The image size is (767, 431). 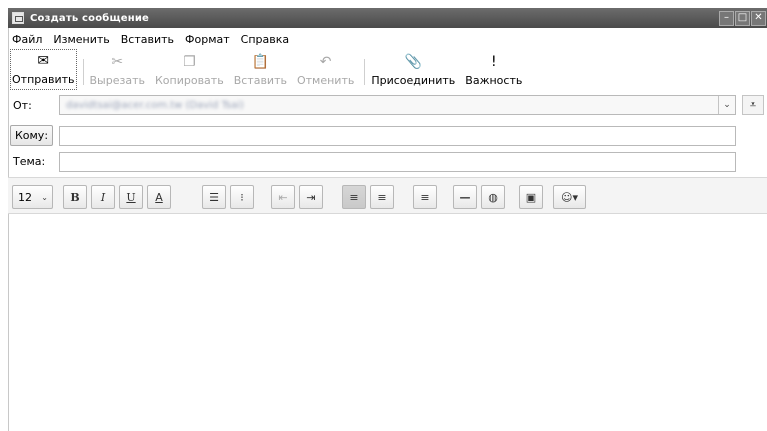 I want to click on send-label: Отправить, so click(x=43, y=79).